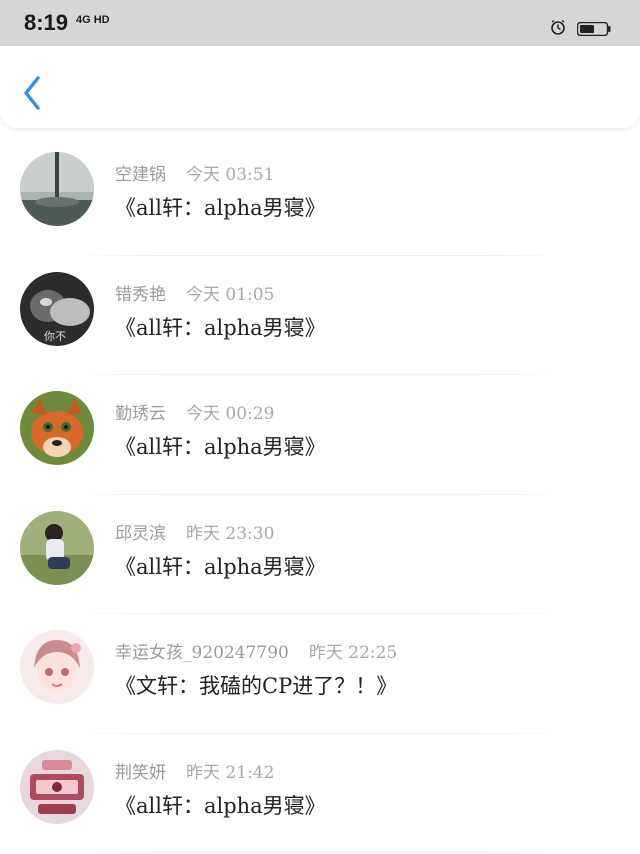 Image resolution: width=640 pixels, height=854 pixels. I want to click on sender-line: 荆笑妍 昨天 21:42, so click(194, 770).